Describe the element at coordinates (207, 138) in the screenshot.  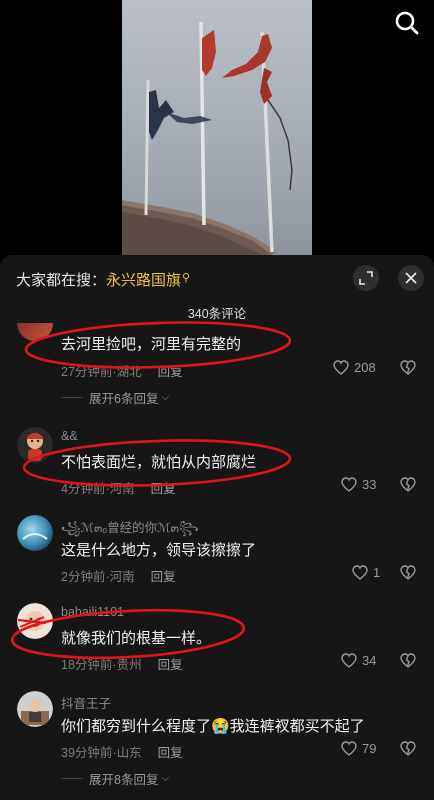
I see `flagpoles-scene` at that location.